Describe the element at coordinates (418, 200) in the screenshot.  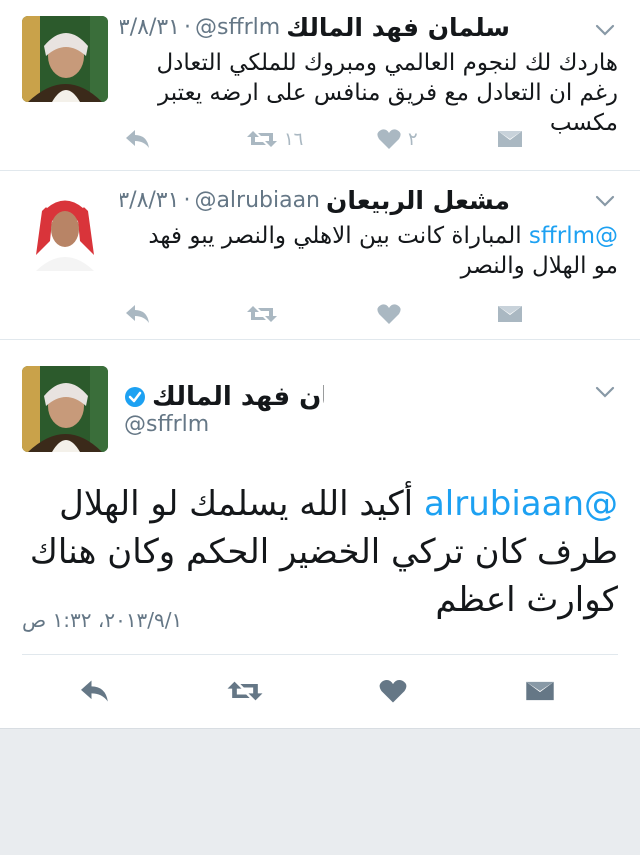
I see `author-name: مشعل الربيعان` at that location.